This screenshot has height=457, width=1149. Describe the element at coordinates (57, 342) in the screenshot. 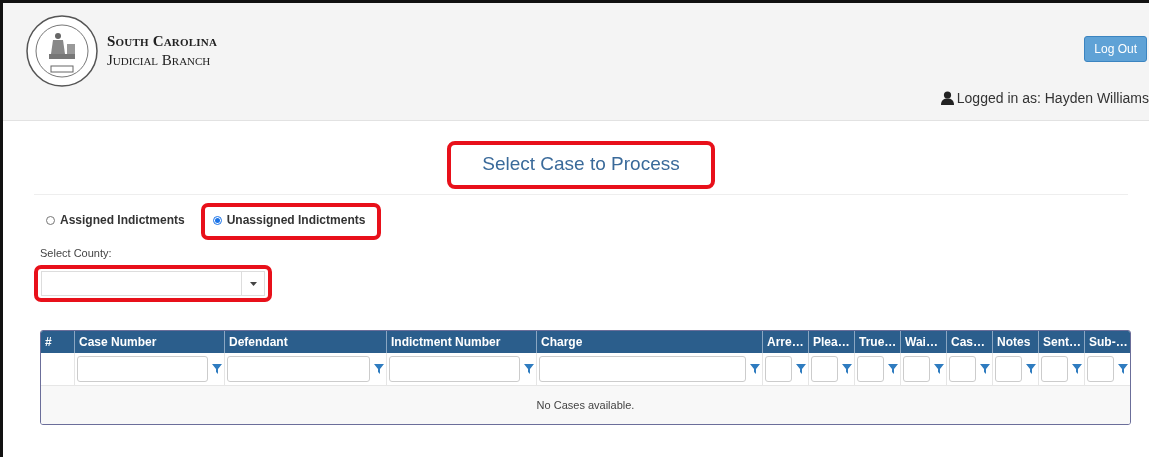

I see `column-header: #` at that location.